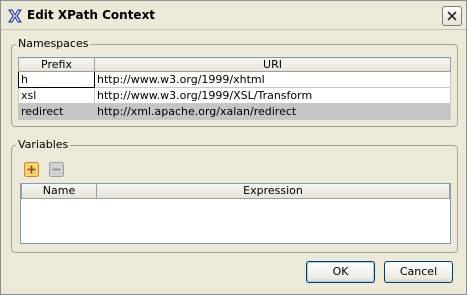 This screenshot has width=467, height=295. I want to click on add-variable-button, so click(31, 169).